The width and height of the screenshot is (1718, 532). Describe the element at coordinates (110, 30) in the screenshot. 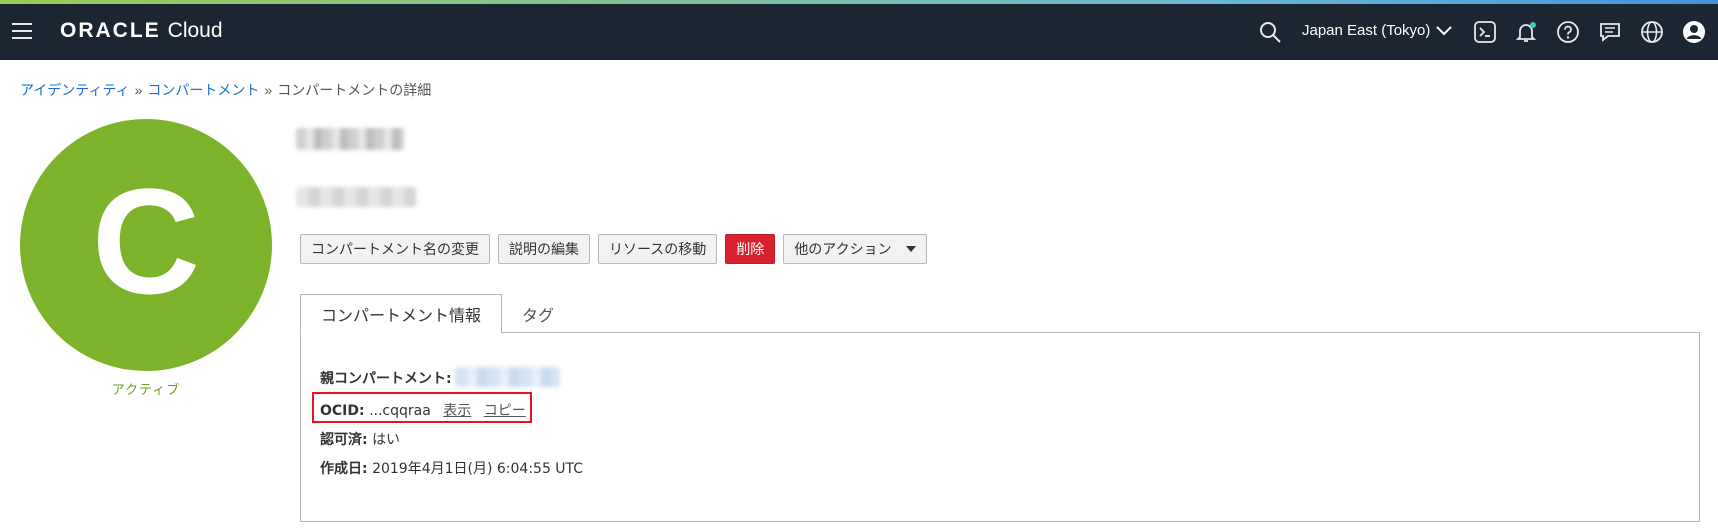

I see `brand-oracle: ORACLE` at that location.